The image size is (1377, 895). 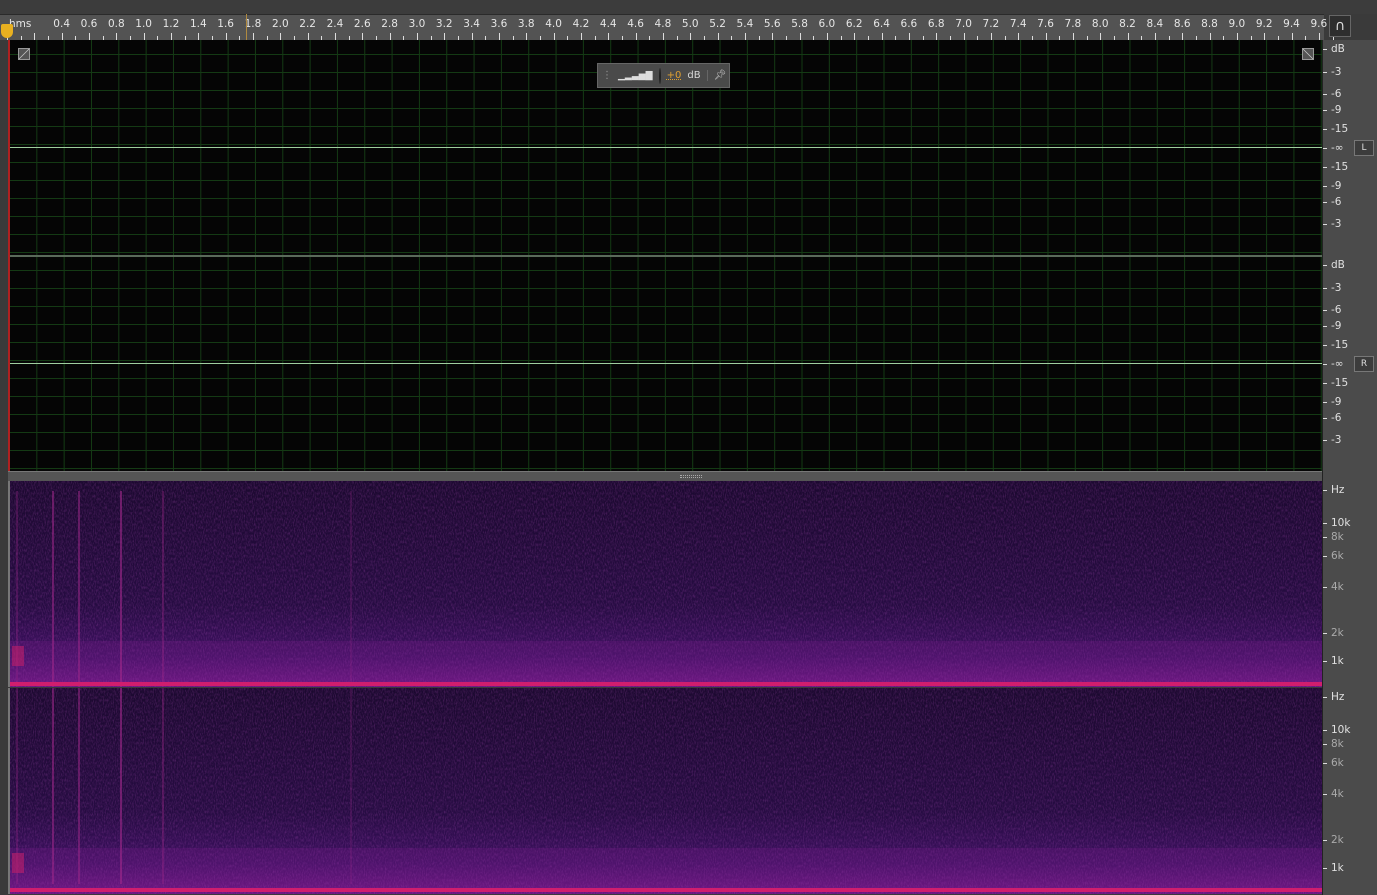 What do you see at coordinates (688, 7) in the screenshot?
I see `top-strip` at bounding box center [688, 7].